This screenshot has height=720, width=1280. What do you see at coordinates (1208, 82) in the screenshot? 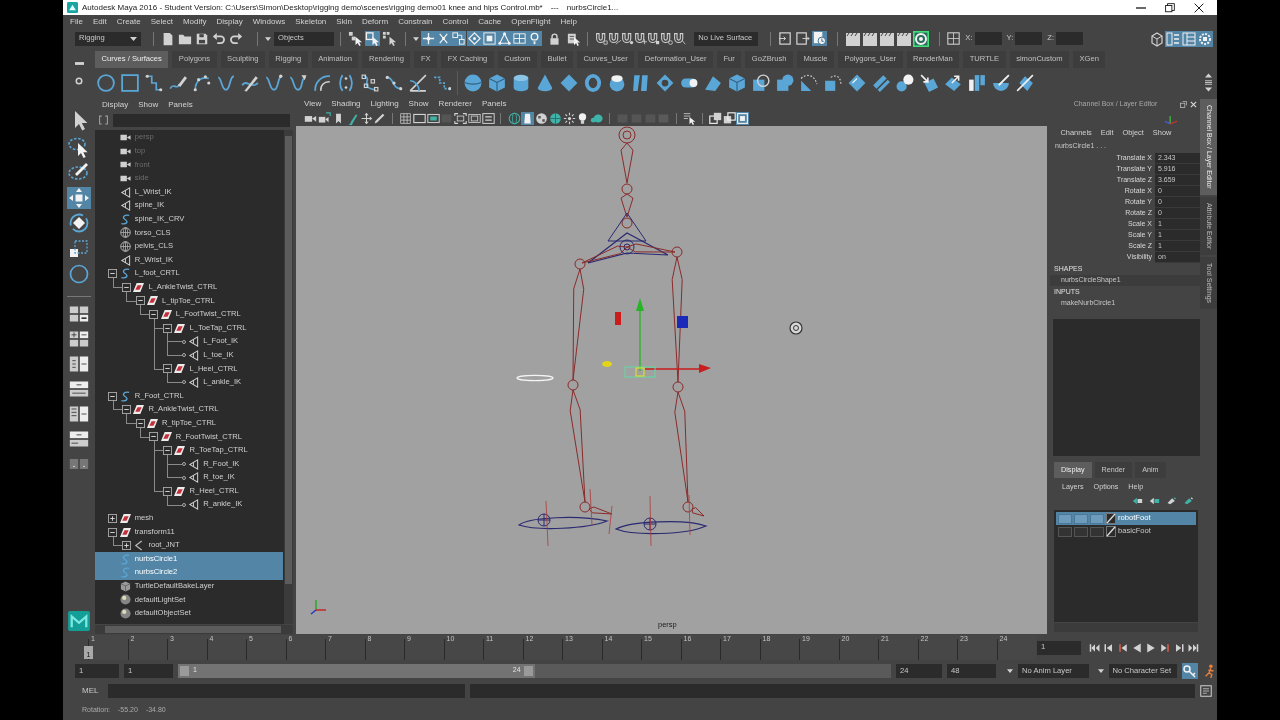
I see `shelf-list-icon` at bounding box center [1208, 82].